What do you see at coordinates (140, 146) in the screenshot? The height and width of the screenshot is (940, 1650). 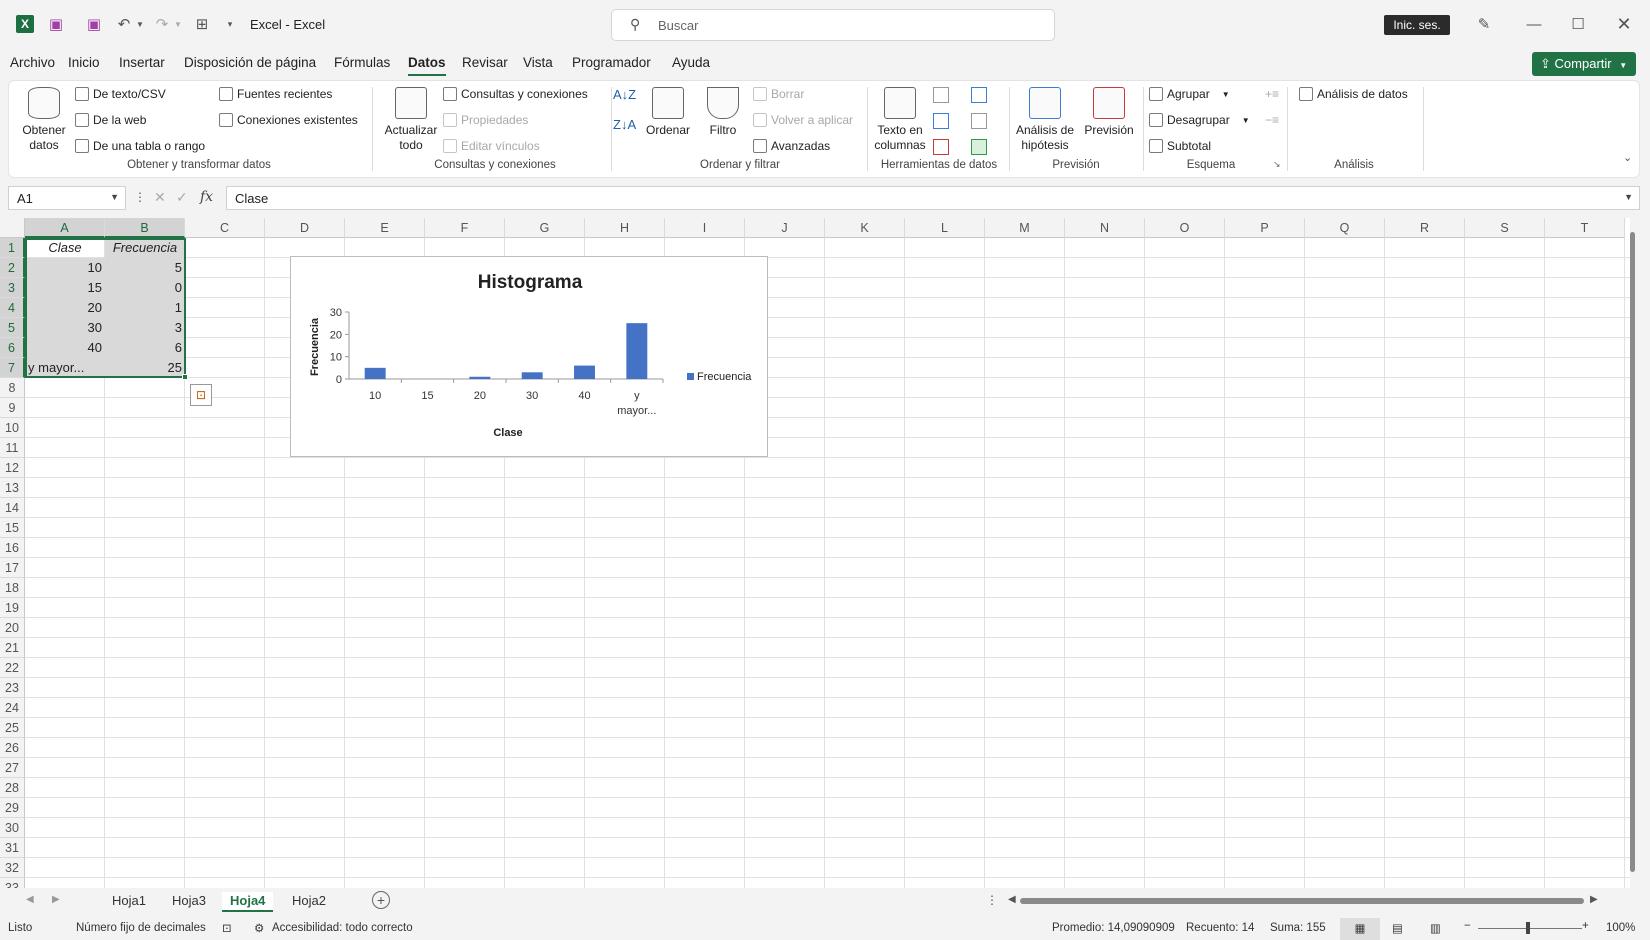 I see `from-table-button: De una tabla o rango` at bounding box center [140, 146].